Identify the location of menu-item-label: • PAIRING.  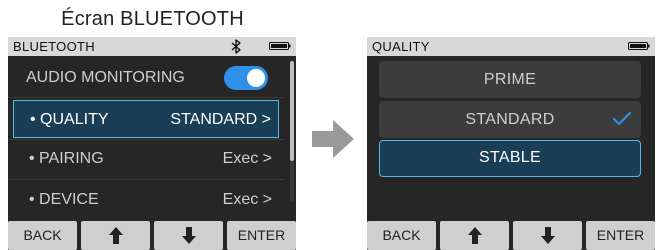
(66, 158).